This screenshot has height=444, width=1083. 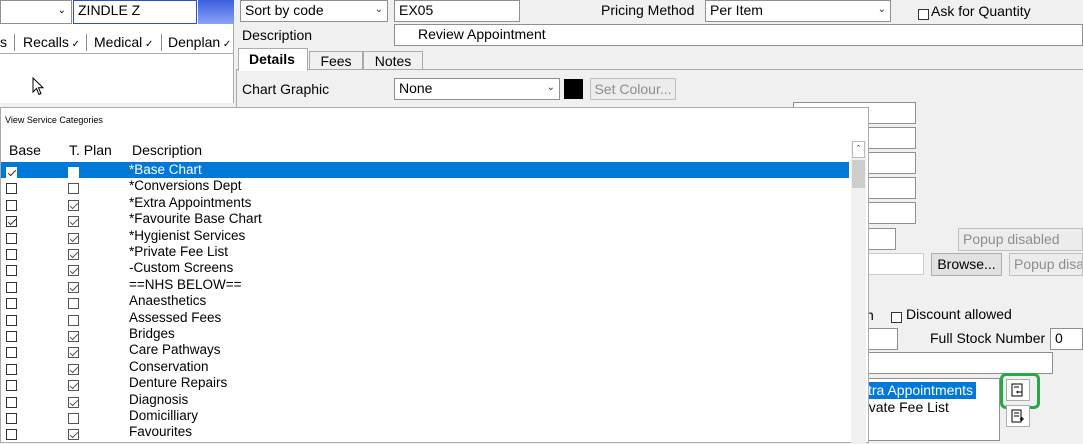 I want to click on add-category-button, so click(x=1018, y=416).